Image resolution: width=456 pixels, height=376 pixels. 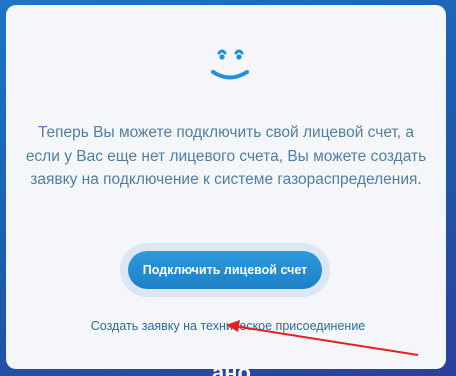 I want to click on smiley-face-icon, so click(x=230, y=64).